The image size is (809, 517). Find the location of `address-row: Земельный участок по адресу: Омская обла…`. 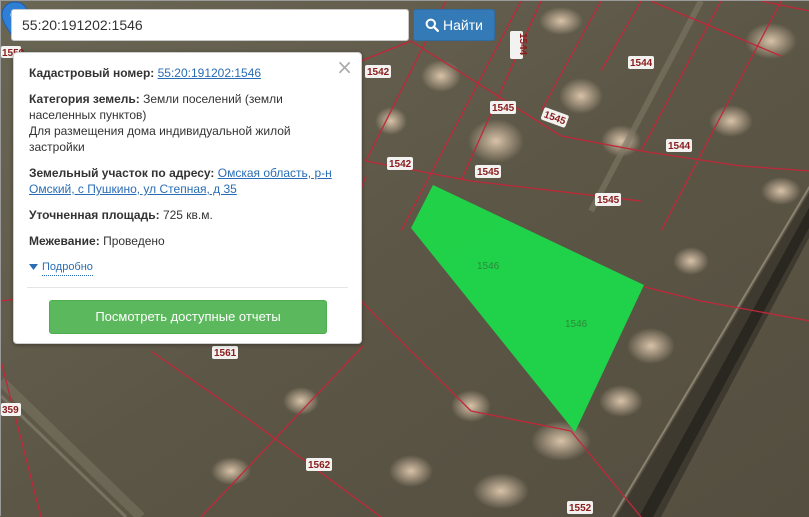

address-row: Земельный участок по адресу: Омская обла… is located at coordinates (187, 181).